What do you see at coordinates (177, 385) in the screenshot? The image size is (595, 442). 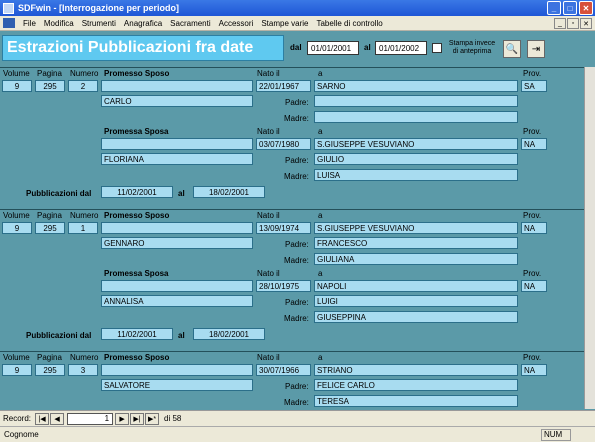 I see `sposo-nome-field: SALVATORE` at bounding box center [177, 385].